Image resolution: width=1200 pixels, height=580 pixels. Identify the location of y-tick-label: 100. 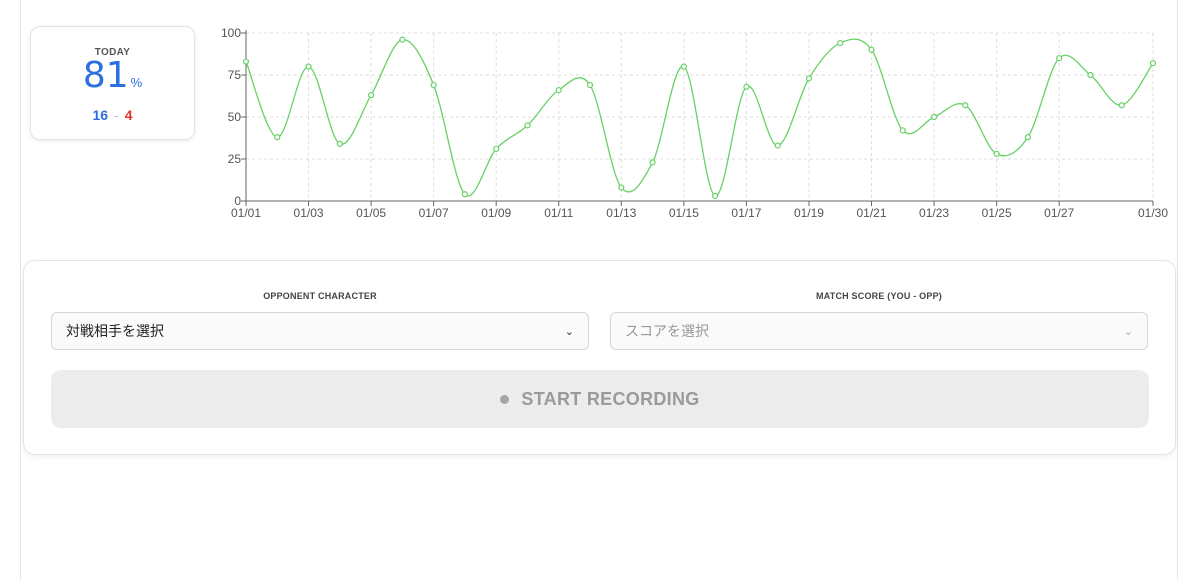
(231, 33).